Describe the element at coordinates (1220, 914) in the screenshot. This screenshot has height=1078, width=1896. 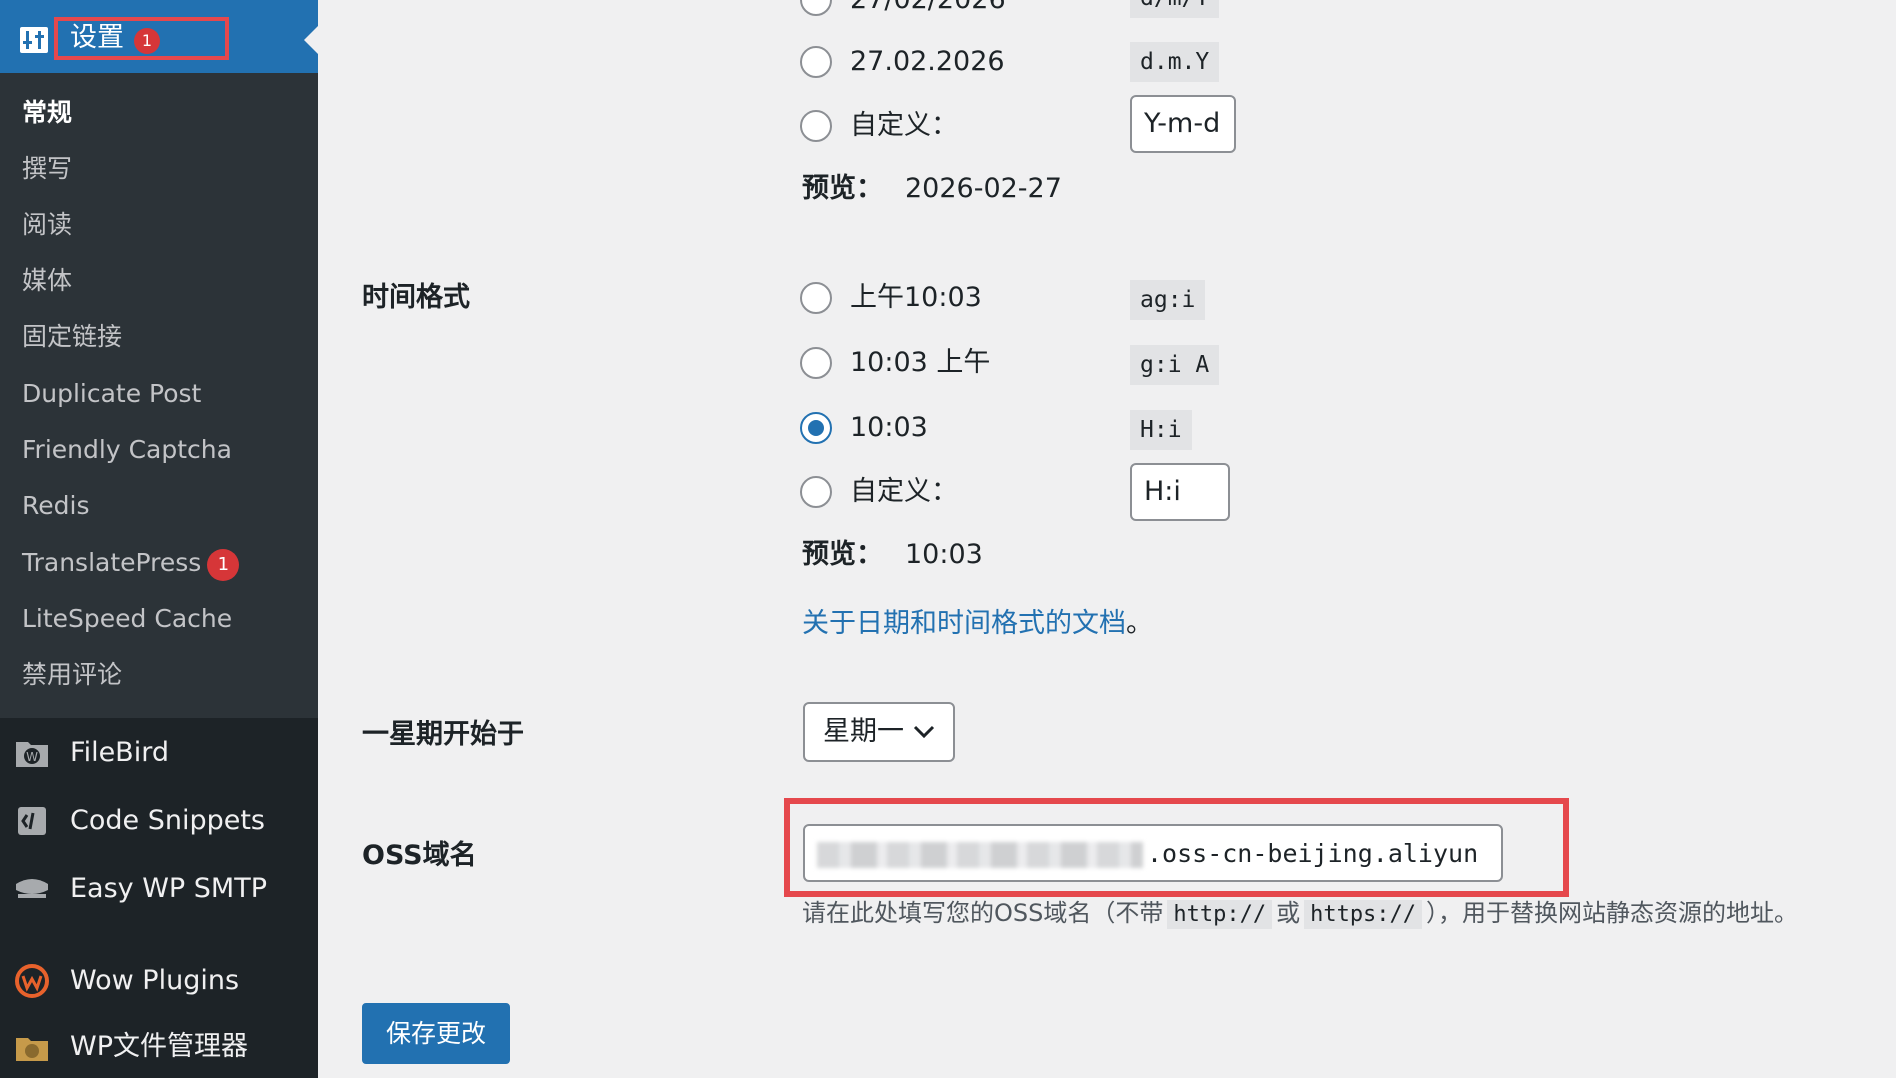
I see `oss-desc-code-http: http://` at that location.